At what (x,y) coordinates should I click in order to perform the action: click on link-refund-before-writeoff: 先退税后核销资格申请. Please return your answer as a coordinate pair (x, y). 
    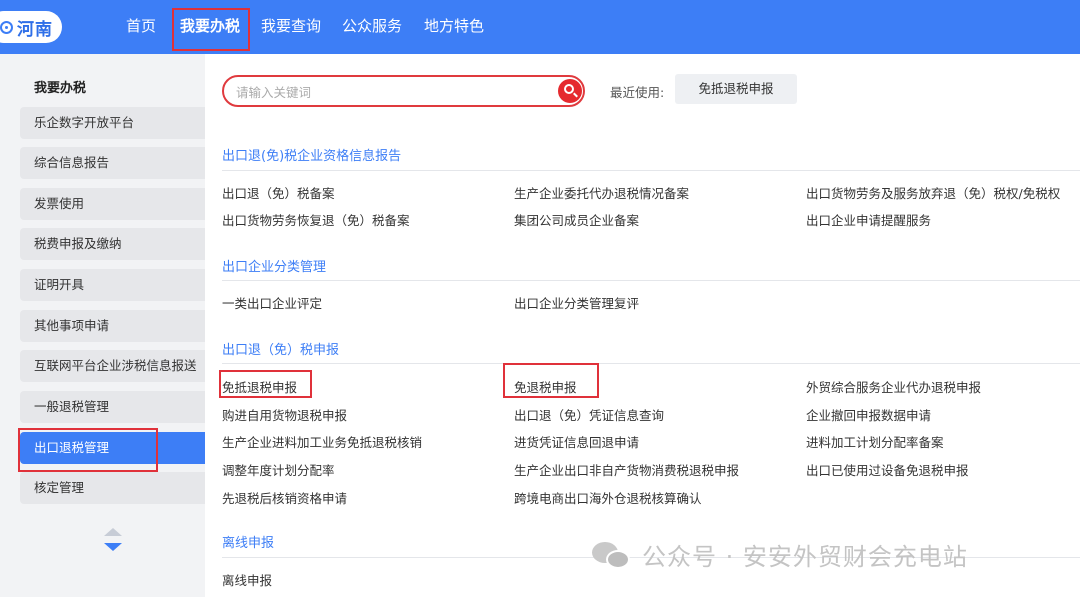
    Looking at the image, I should click on (284, 497).